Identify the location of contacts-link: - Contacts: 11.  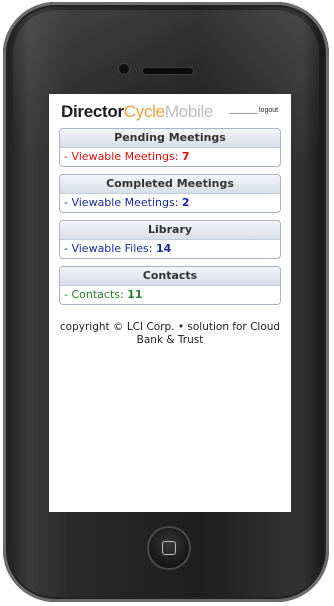
(170, 295).